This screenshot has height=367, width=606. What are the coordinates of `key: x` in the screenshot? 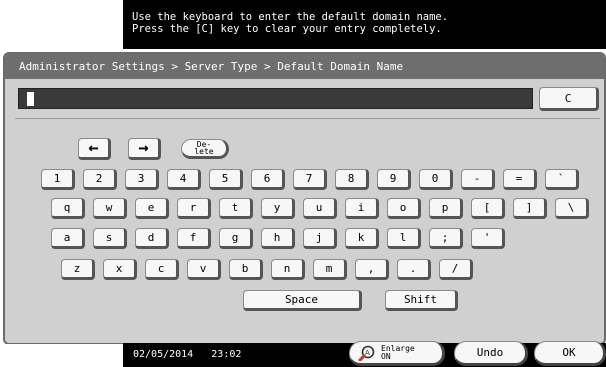 It's located at (120, 269).